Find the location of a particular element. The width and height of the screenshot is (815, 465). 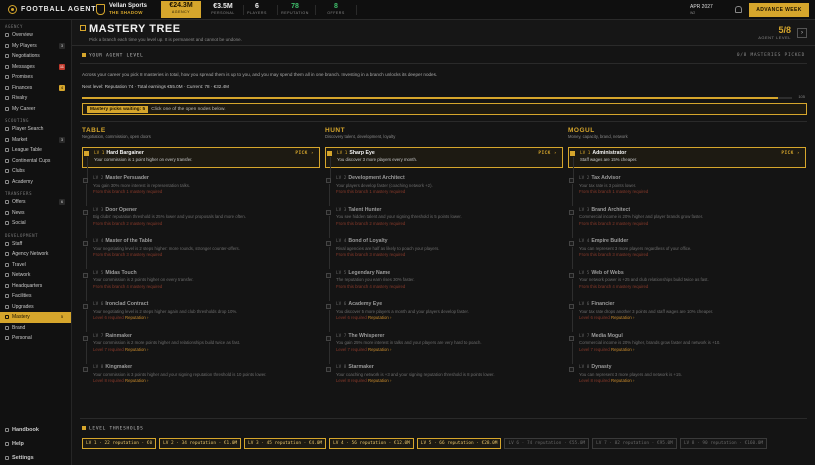

app-brand: FOOTBALL AGENT is located at coordinates (52, 9).